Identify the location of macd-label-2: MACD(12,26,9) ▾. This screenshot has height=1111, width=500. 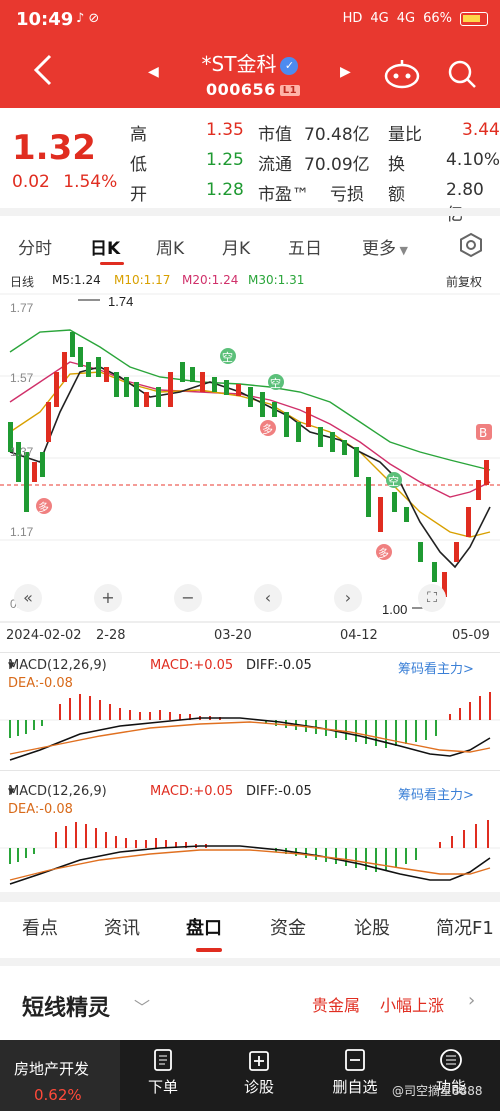
(57, 791).